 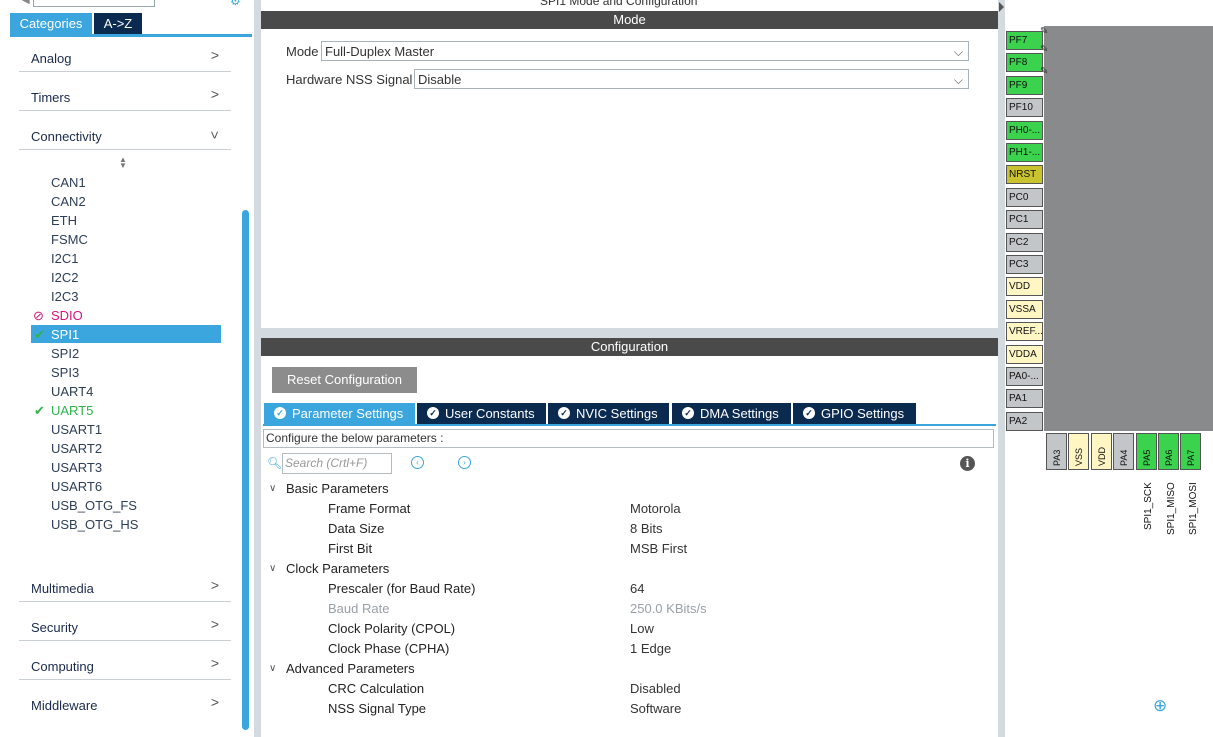 What do you see at coordinates (39, 410) in the screenshot?
I see `check-icon: ✔` at bounding box center [39, 410].